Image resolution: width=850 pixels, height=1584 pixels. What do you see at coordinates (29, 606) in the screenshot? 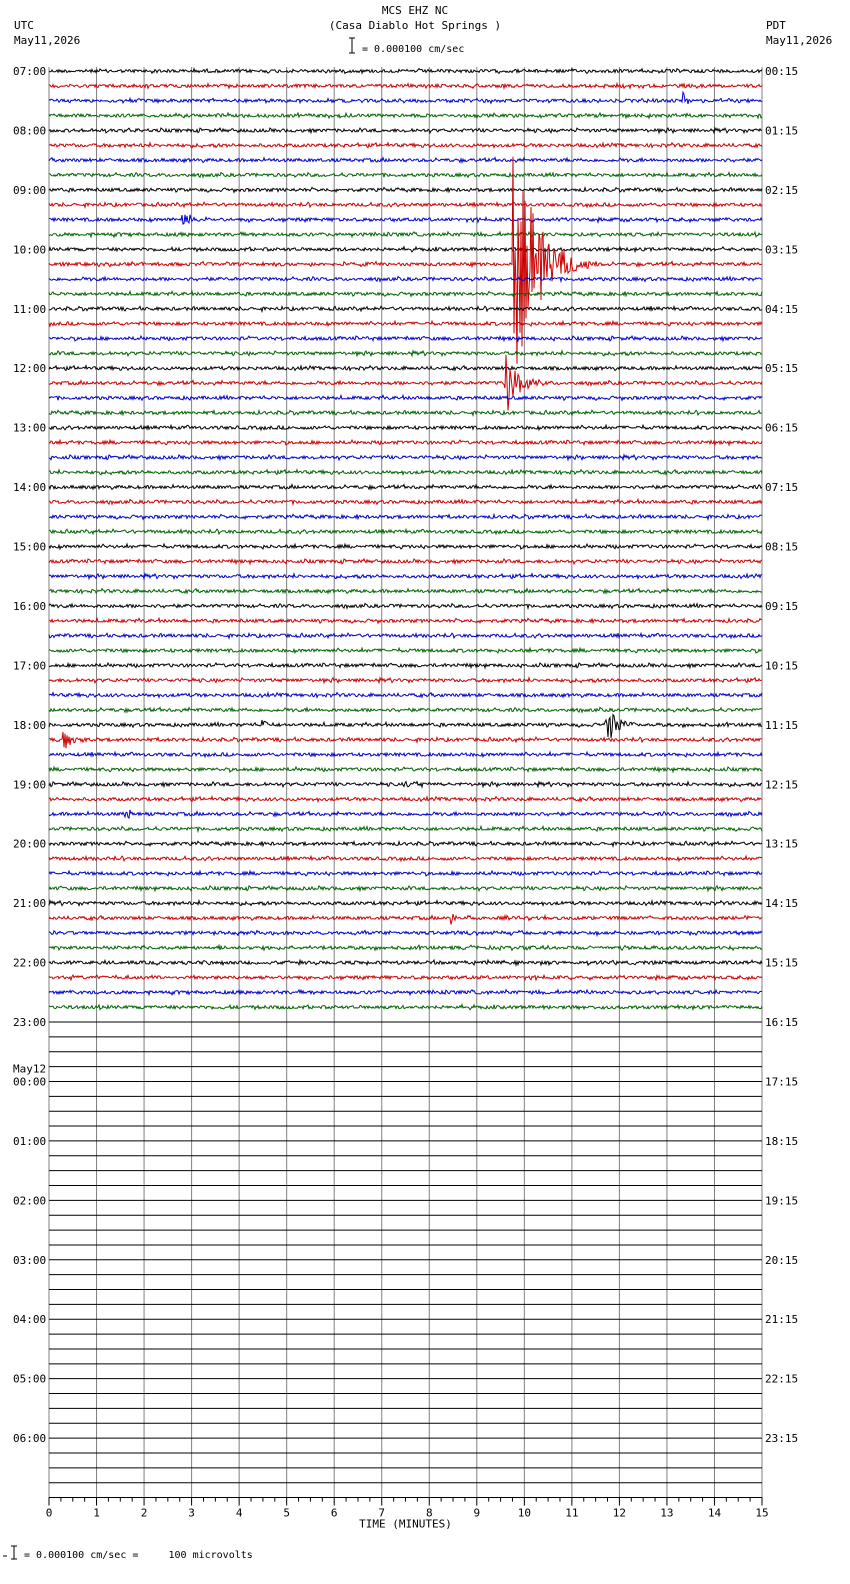
I see `left-hour-label: 16:00` at bounding box center [29, 606].